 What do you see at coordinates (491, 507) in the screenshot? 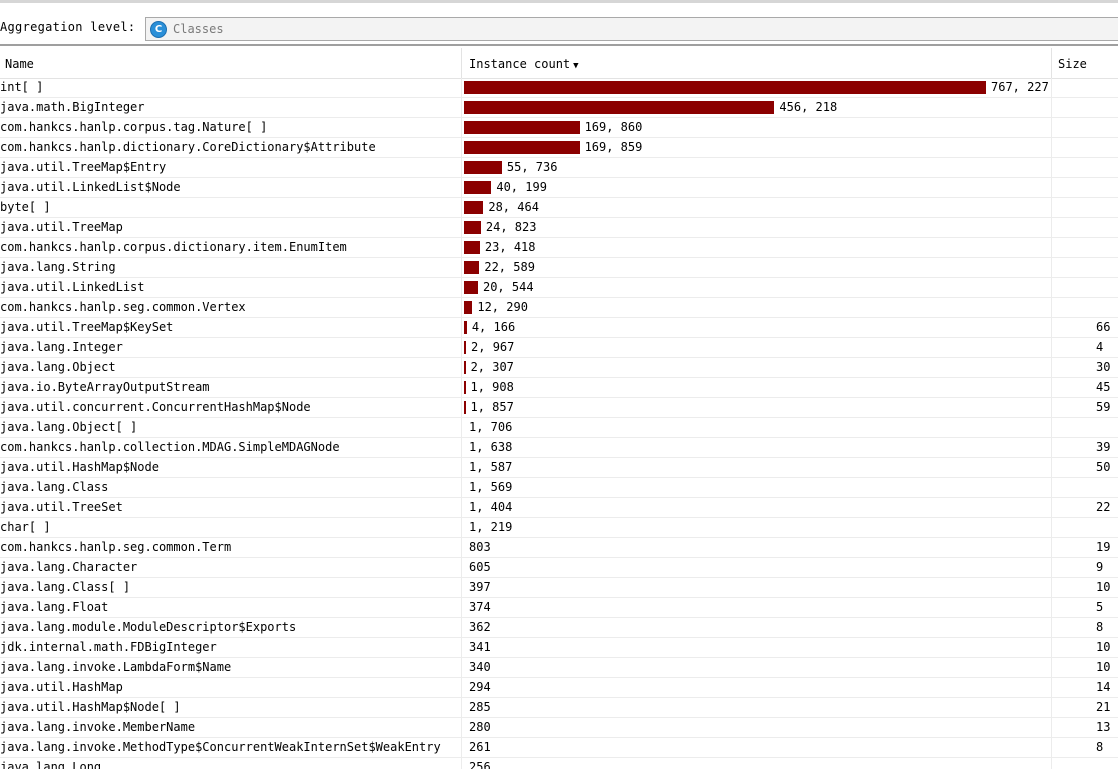
I see `instance-count-value: 1, 404` at bounding box center [491, 507].